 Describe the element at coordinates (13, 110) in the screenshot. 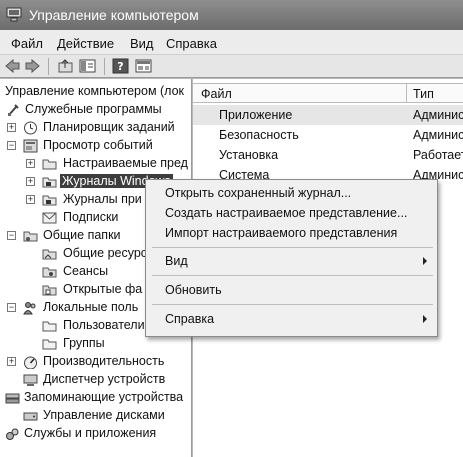

I see `tools-icon` at that location.